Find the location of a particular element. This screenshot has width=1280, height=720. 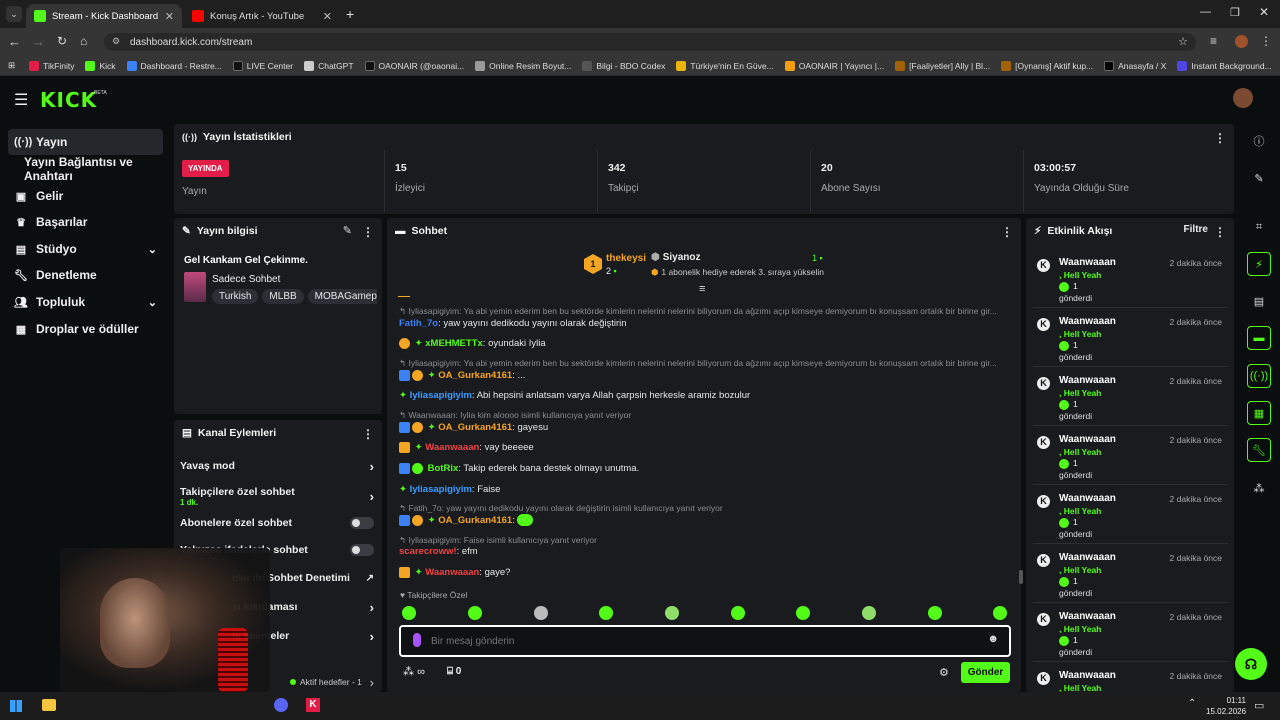

sidebar-item-stream-key: Yayın Bağlantısı ve Anahtarı is located at coordinates (90, 169).